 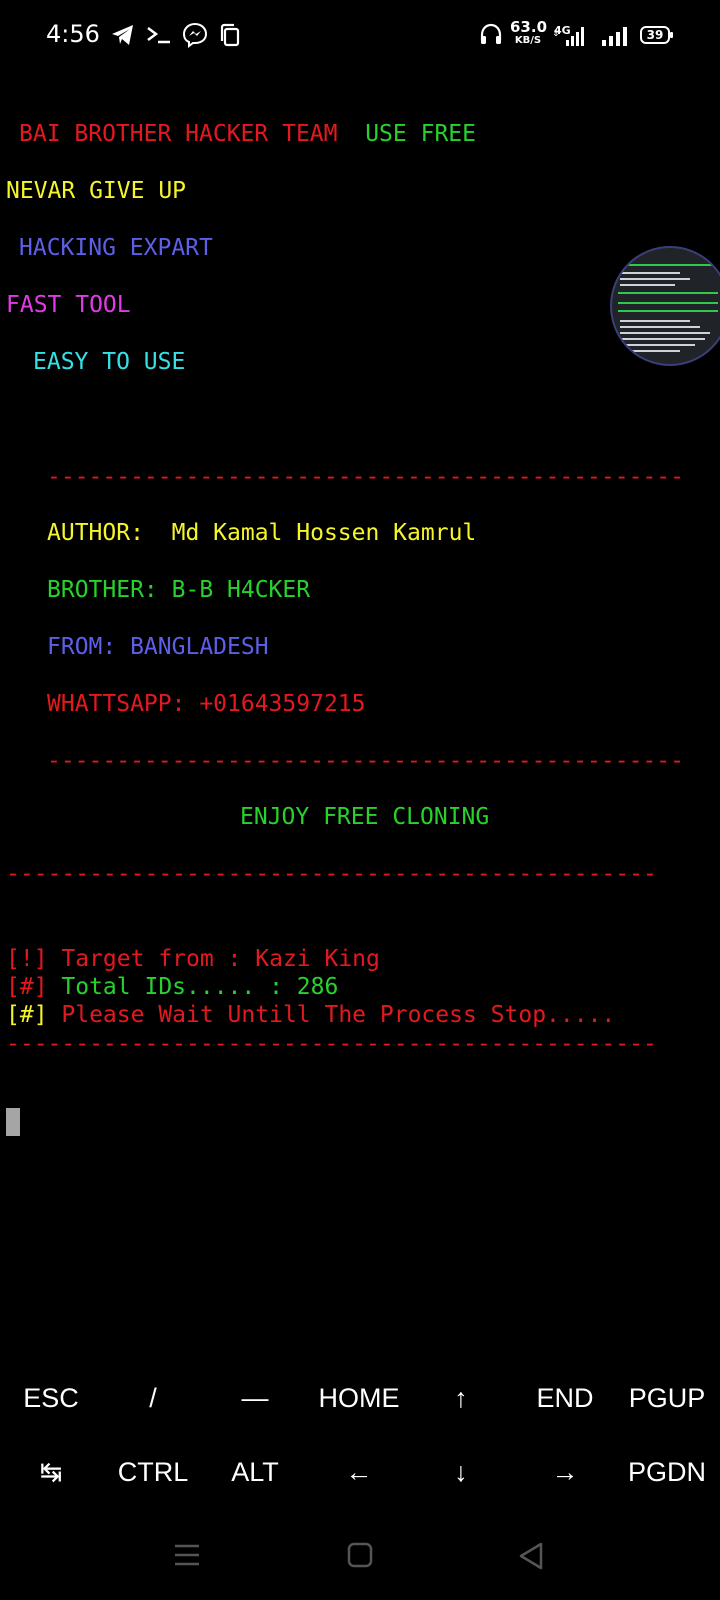 I want to click on from-line: FROM: BANGLADESH, so click(x=158, y=647).